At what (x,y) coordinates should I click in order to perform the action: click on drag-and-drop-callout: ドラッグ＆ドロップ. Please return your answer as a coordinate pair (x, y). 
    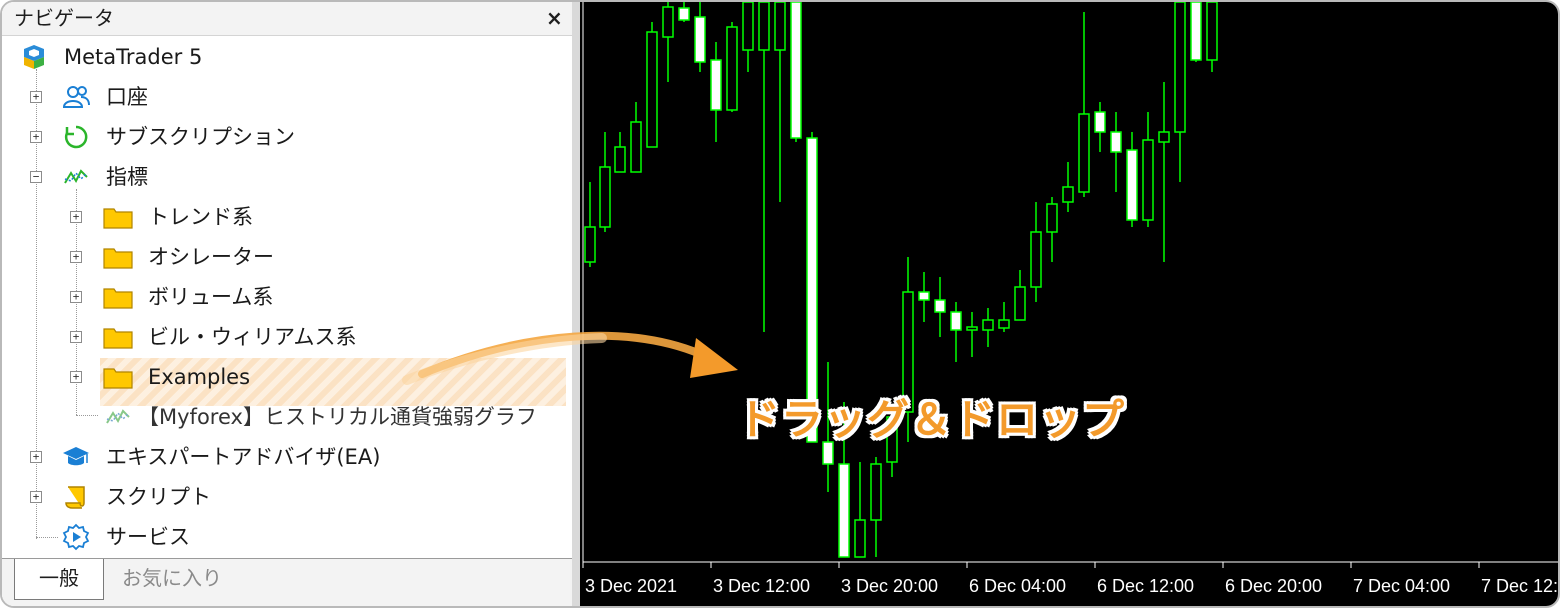
    Looking at the image, I should click on (932, 419).